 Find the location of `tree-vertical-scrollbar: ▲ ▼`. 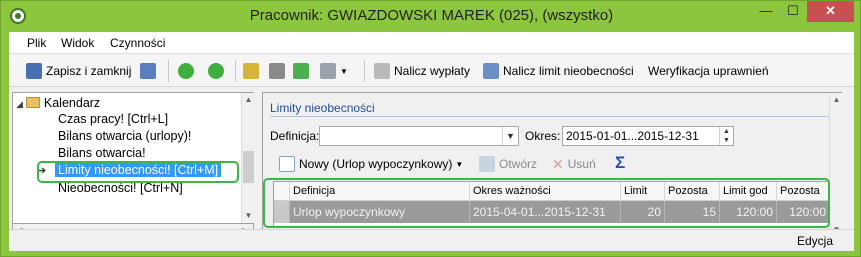

tree-vertical-scrollbar: ▲ ▼ is located at coordinates (247, 158).